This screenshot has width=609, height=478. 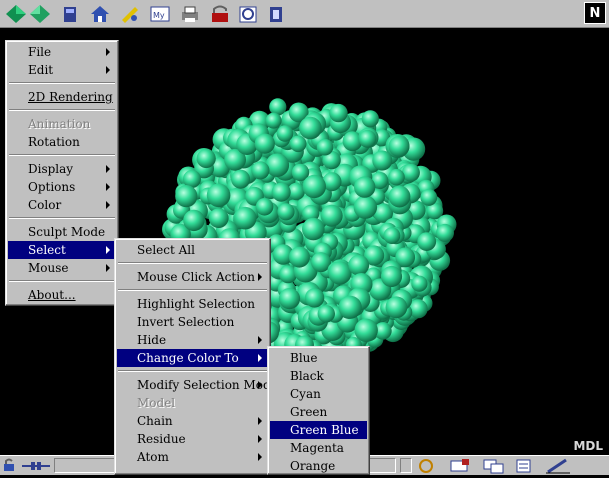 What do you see at coordinates (62, 205) in the screenshot?
I see `menu-item-color: Color` at bounding box center [62, 205].